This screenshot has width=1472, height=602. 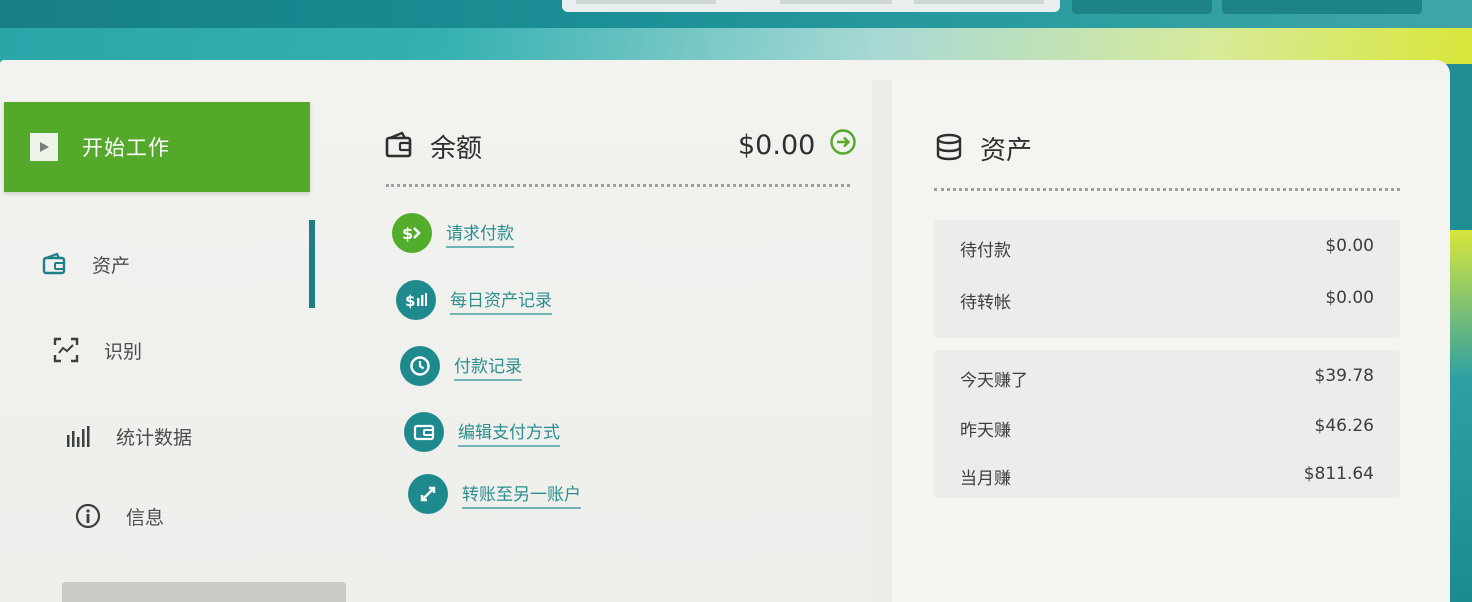 What do you see at coordinates (1344, 376) in the screenshot?
I see `row-value: $39.78` at bounding box center [1344, 376].